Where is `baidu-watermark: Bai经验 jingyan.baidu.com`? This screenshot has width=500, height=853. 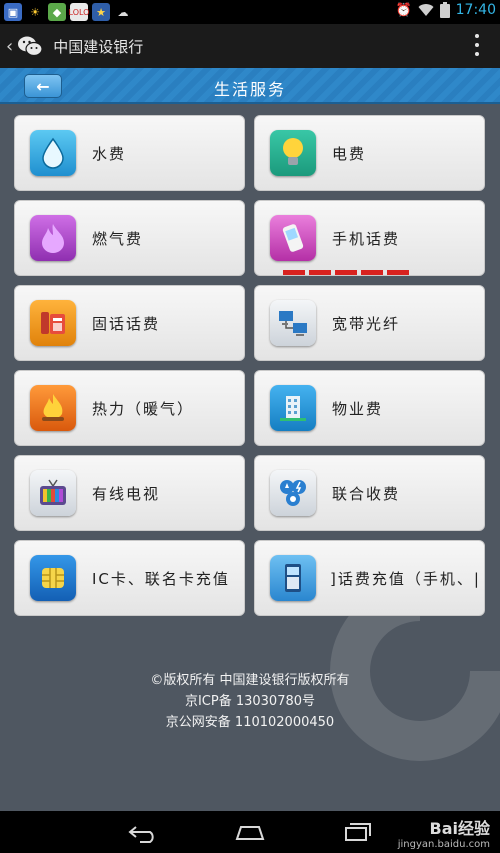
baidu-watermark: Bai经验 jingyan.baidu.com is located at coordinates (444, 832).